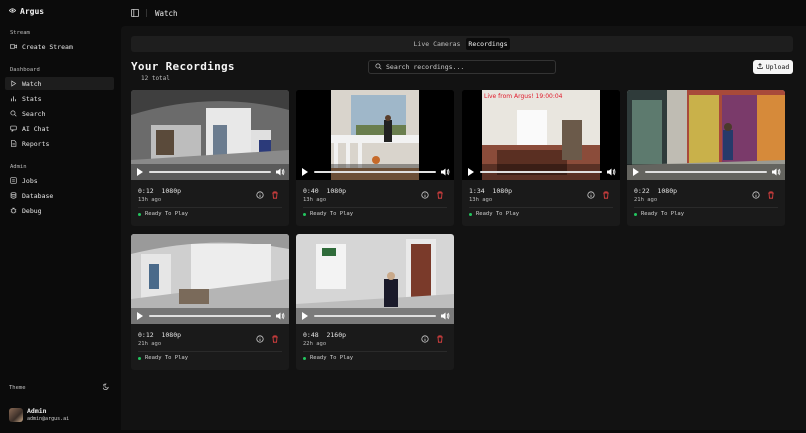 The width and height of the screenshot is (806, 433). What do you see at coordinates (463, 13) in the screenshot?
I see `topbar: Watch` at bounding box center [463, 13].